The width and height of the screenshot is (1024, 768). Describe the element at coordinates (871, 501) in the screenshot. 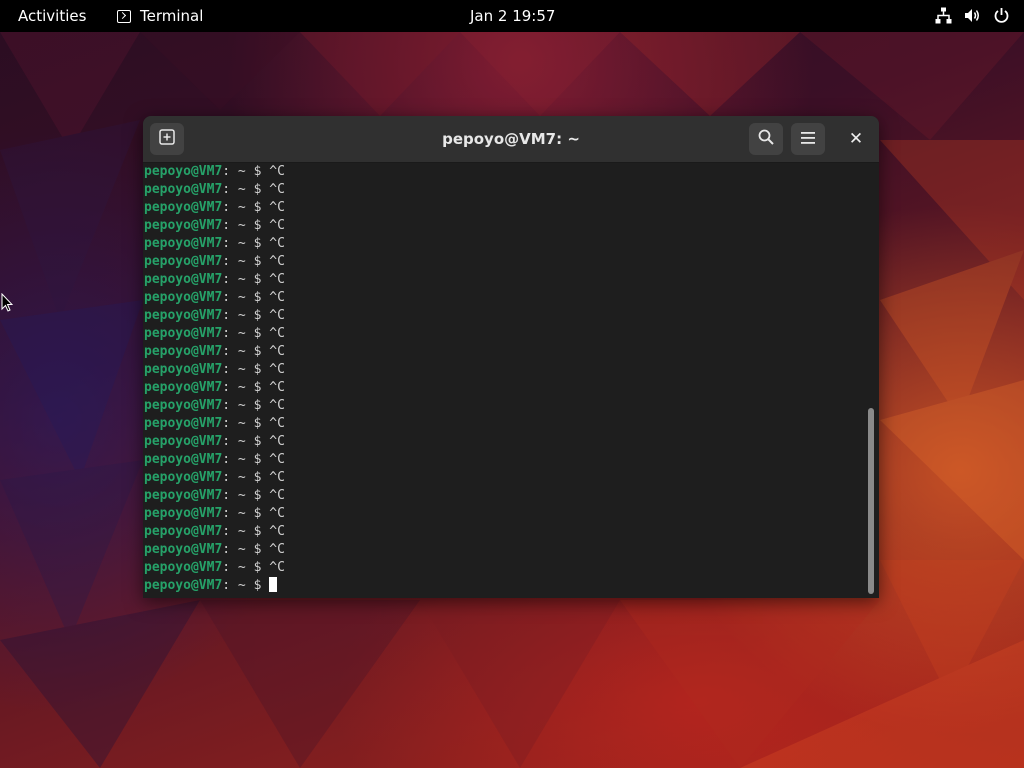

I see `scrollbar-thumb` at that location.